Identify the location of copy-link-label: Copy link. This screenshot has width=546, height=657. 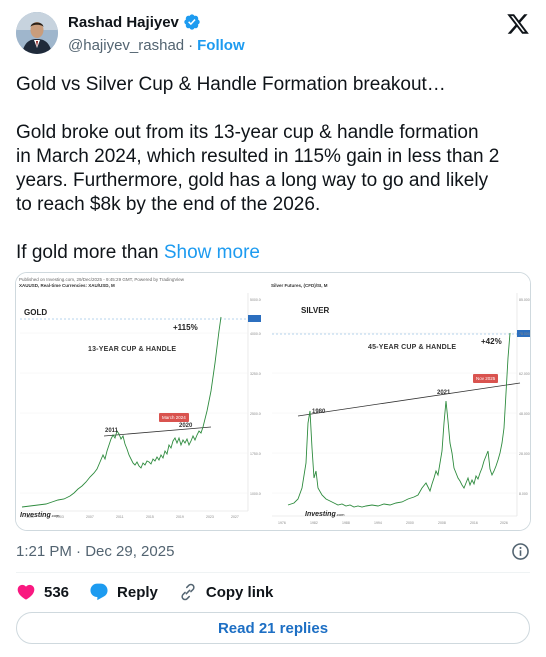
(239, 592).